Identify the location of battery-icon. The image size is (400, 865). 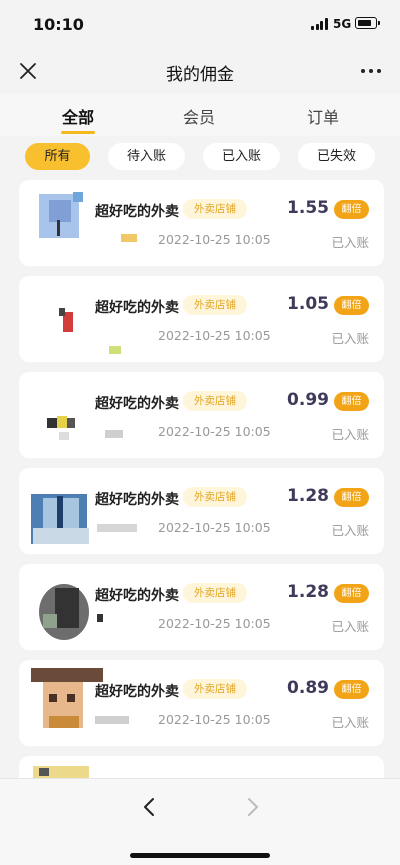
(367, 23).